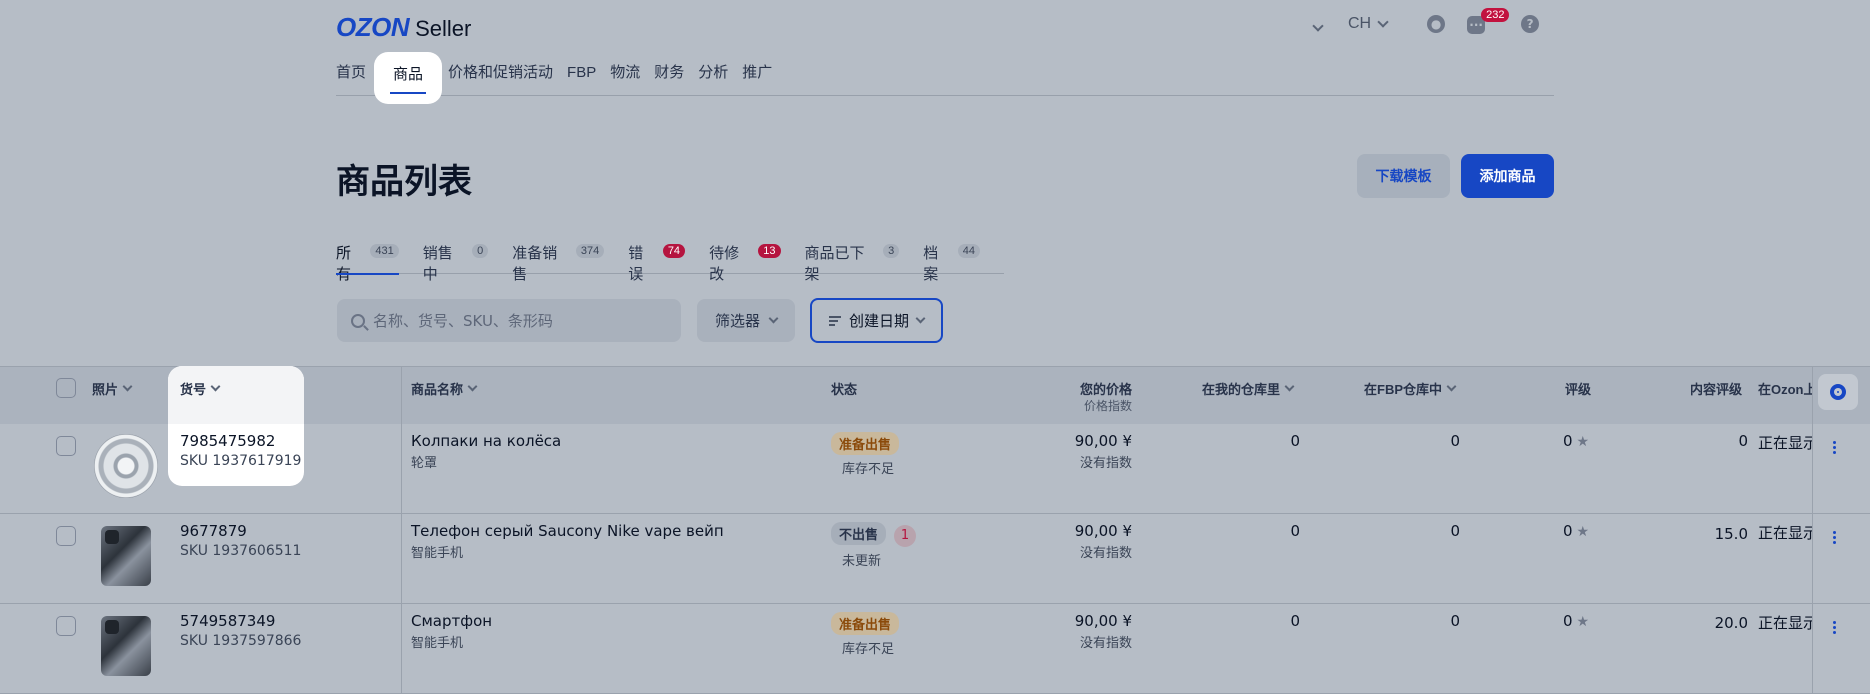 This screenshot has width=1870, height=694. I want to click on messages-button: ··· 232, so click(1488, 21).